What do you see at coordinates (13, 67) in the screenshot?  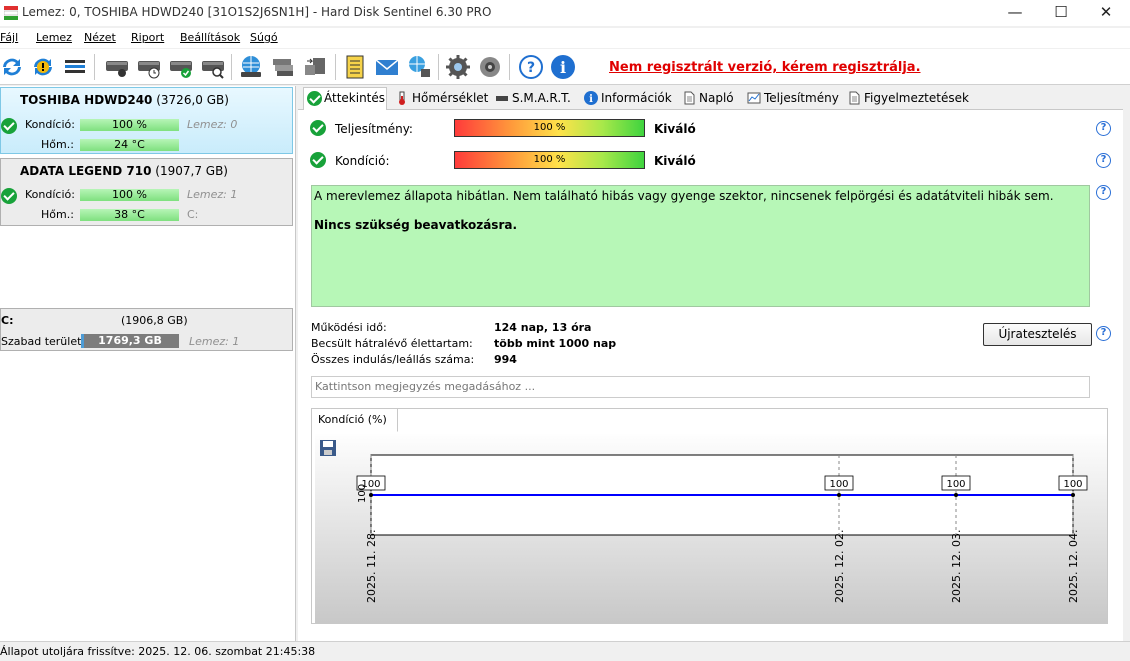 I see `refresh-icon` at bounding box center [13, 67].